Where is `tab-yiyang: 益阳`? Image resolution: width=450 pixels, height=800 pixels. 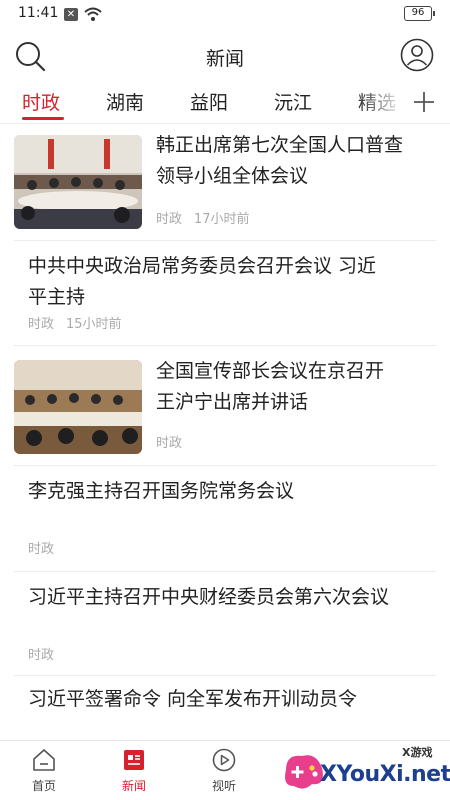 tab-yiyang: 益阳 is located at coordinates (209, 101).